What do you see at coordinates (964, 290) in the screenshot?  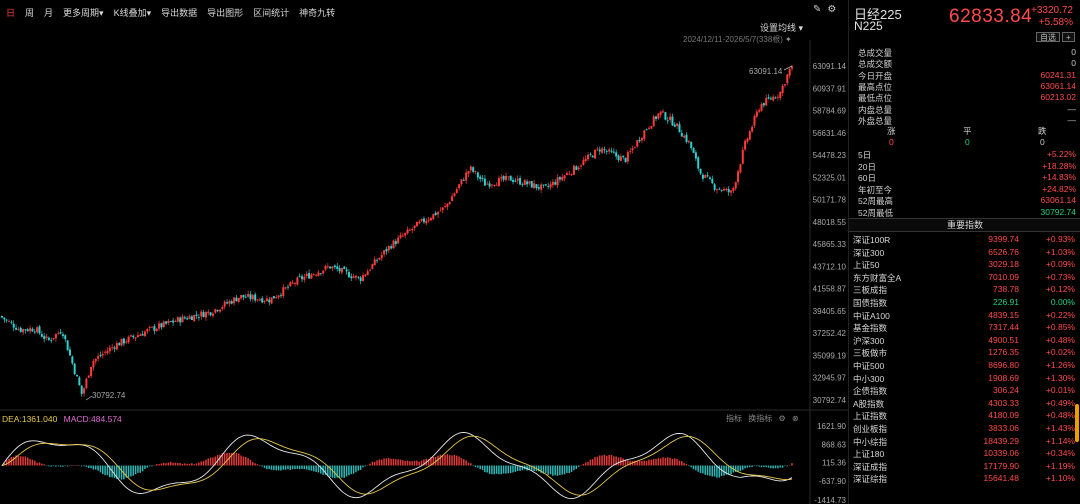 I see `index-row: 三板成指 738.78 +0.12%` at bounding box center [964, 290].